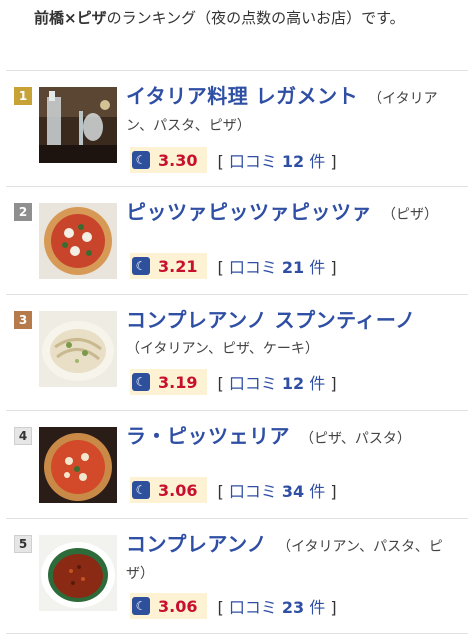 The height and width of the screenshot is (640, 472). What do you see at coordinates (23, 212) in the screenshot?
I see `rank-badge: 2` at bounding box center [23, 212].